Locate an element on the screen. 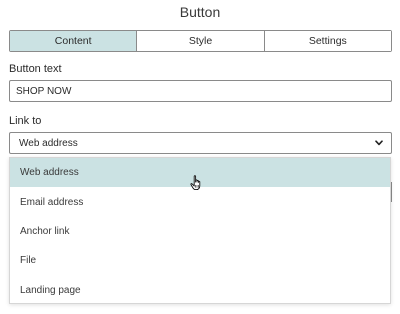 This screenshot has width=400, height=314. link-to-label: Link to is located at coordinates (25, 121).